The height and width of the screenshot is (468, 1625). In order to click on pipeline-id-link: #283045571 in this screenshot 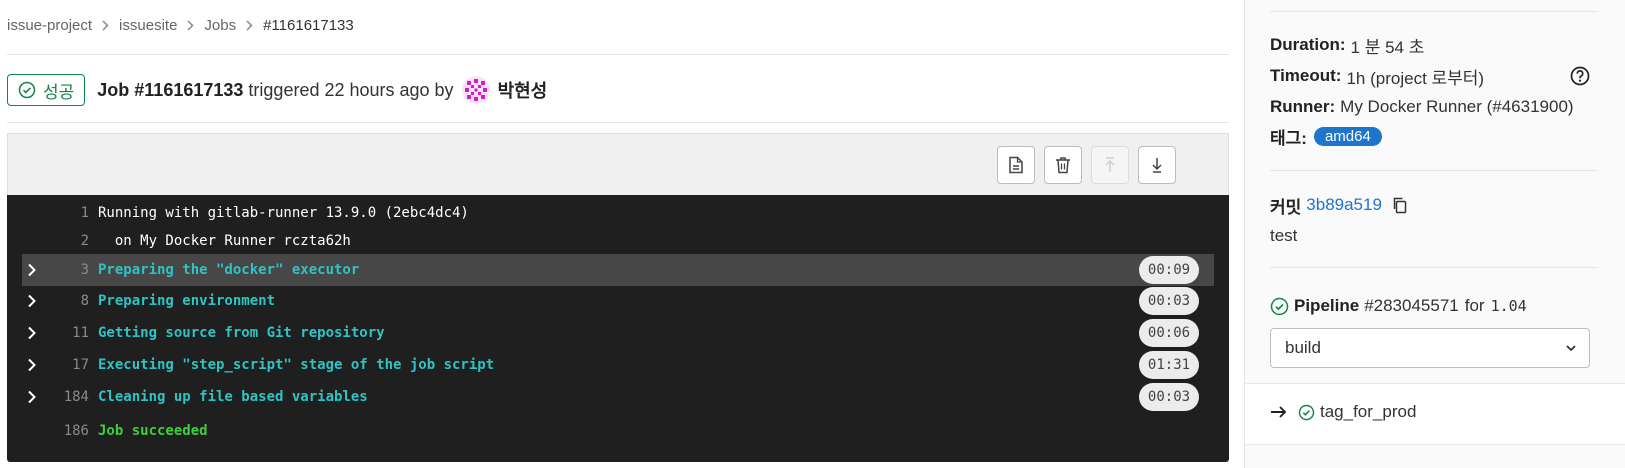, I will do `click(1411, 306)`.